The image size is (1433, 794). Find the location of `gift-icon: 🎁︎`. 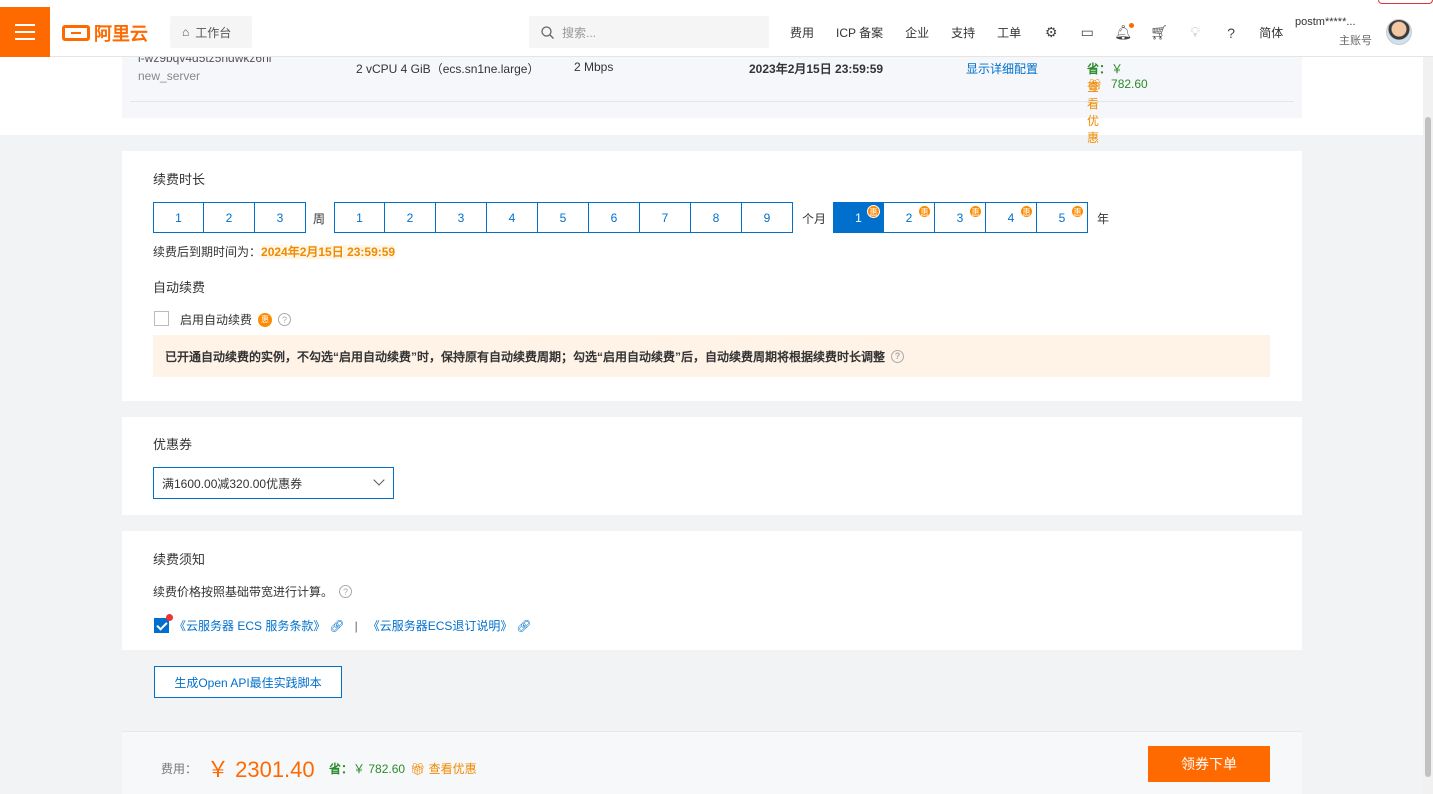

gift-icon: 🎁︎ is located at coordinates (418, 769).